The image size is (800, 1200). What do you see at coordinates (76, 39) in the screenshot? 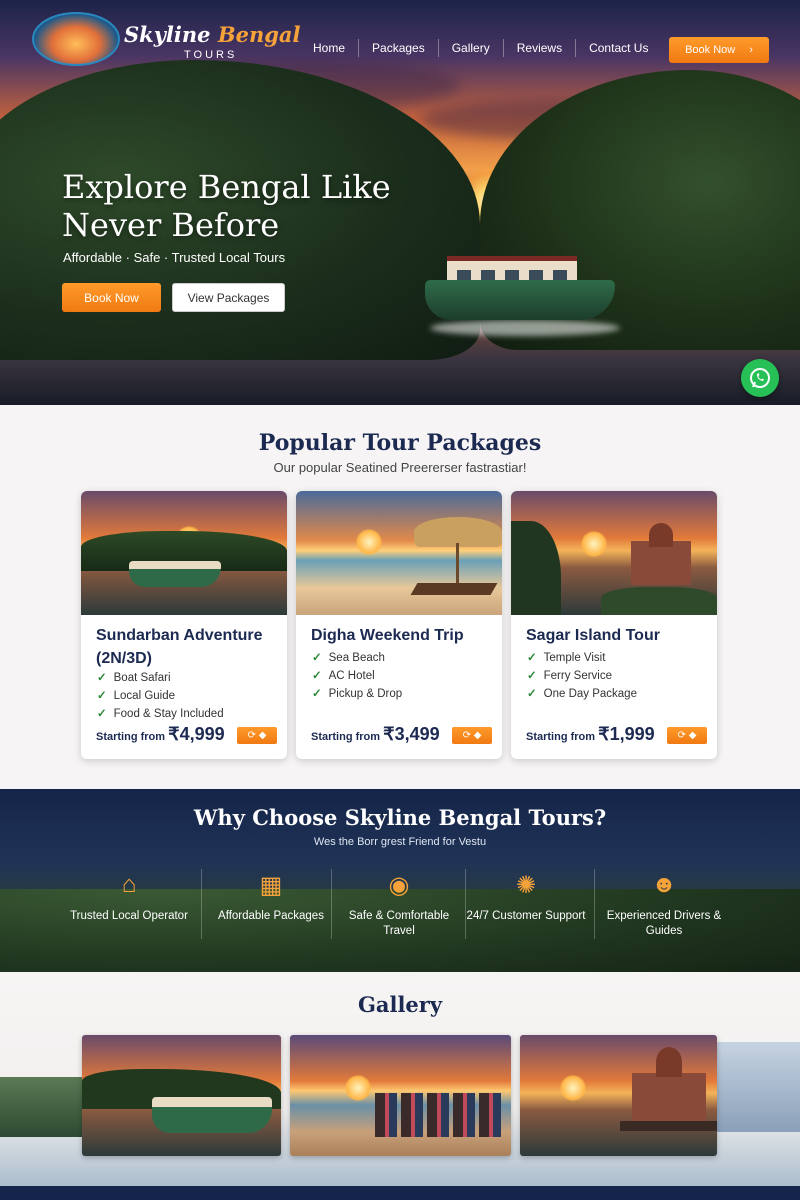
I see `logo-emblem-icon` at bounding box center [76, 39].